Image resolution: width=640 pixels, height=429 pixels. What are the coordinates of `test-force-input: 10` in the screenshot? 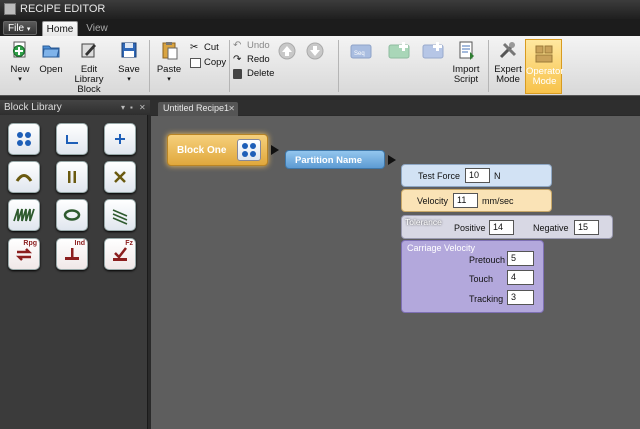 It's located at (477, 175).